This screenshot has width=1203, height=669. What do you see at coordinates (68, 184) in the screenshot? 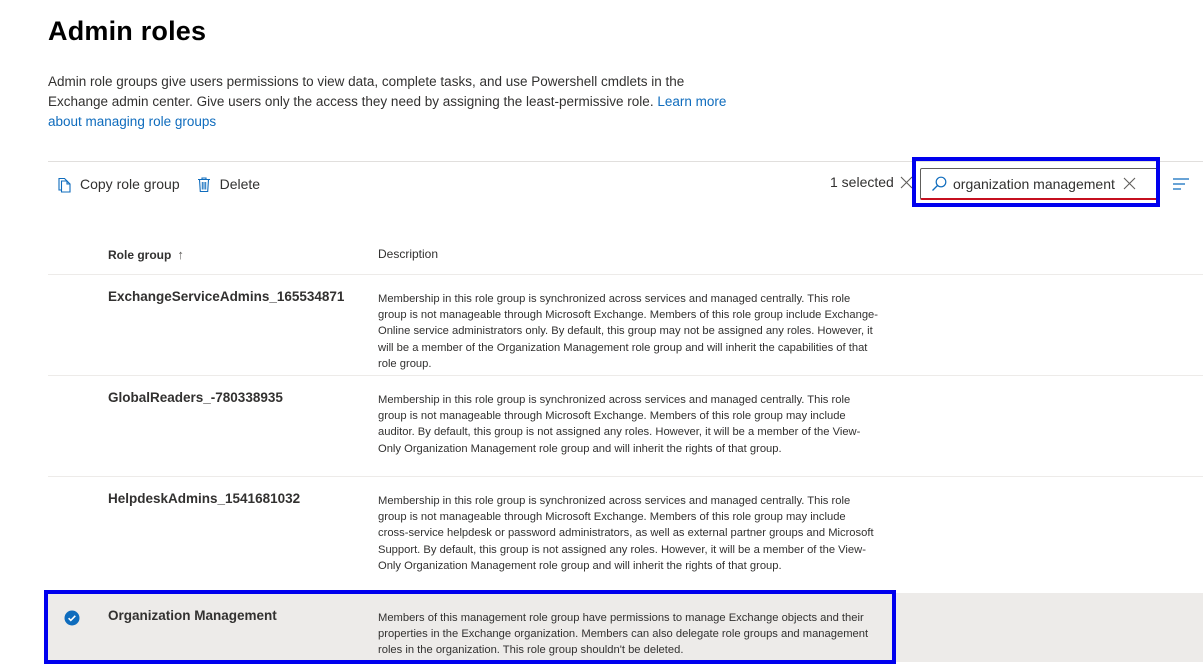
I see `copy-icon` at bounding box center [68, 184].